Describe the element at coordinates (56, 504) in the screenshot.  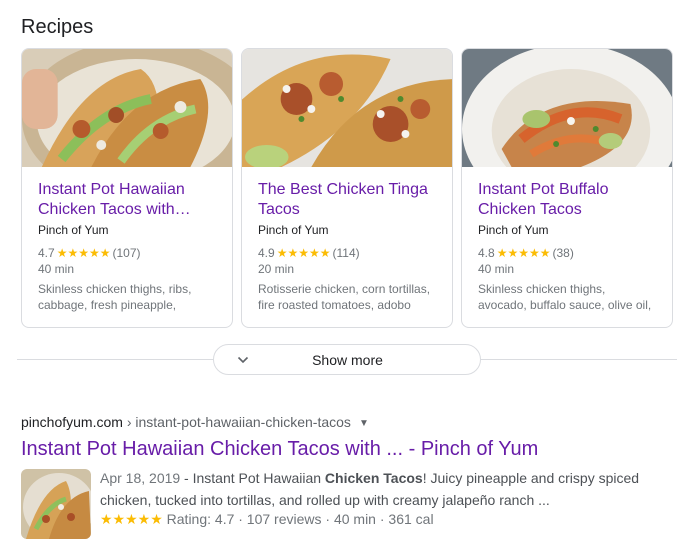
I see `result-thumbnail` at that location.